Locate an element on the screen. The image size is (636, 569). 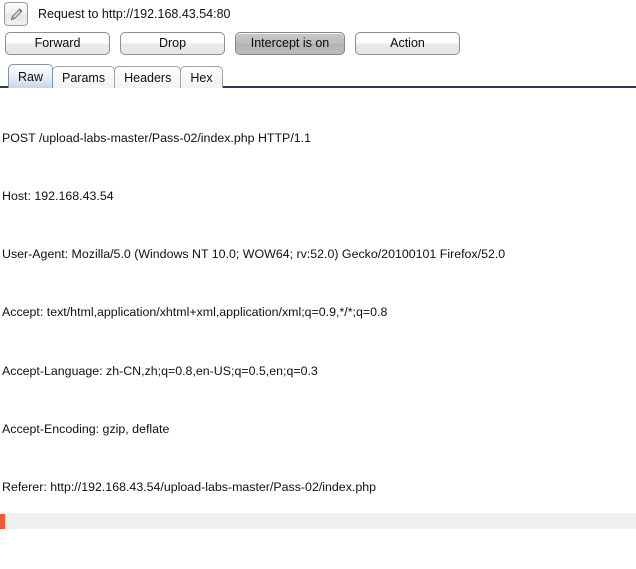
action-button: Action is located at coordinates (407, 43).